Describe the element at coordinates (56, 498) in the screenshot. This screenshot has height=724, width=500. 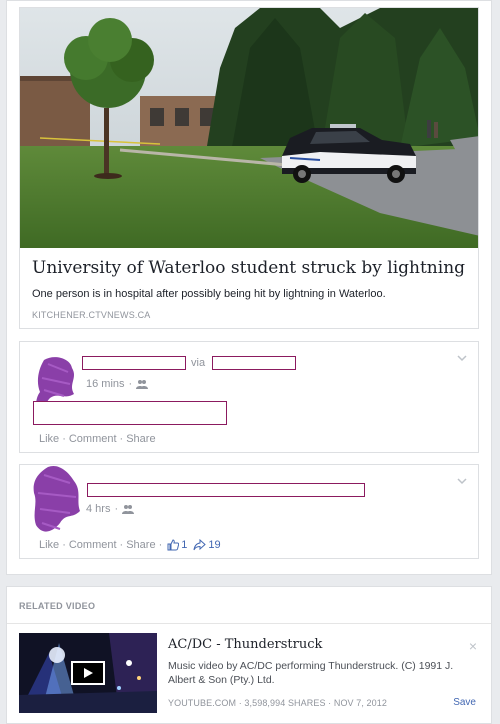
I see `redacted-avatar` at that location.